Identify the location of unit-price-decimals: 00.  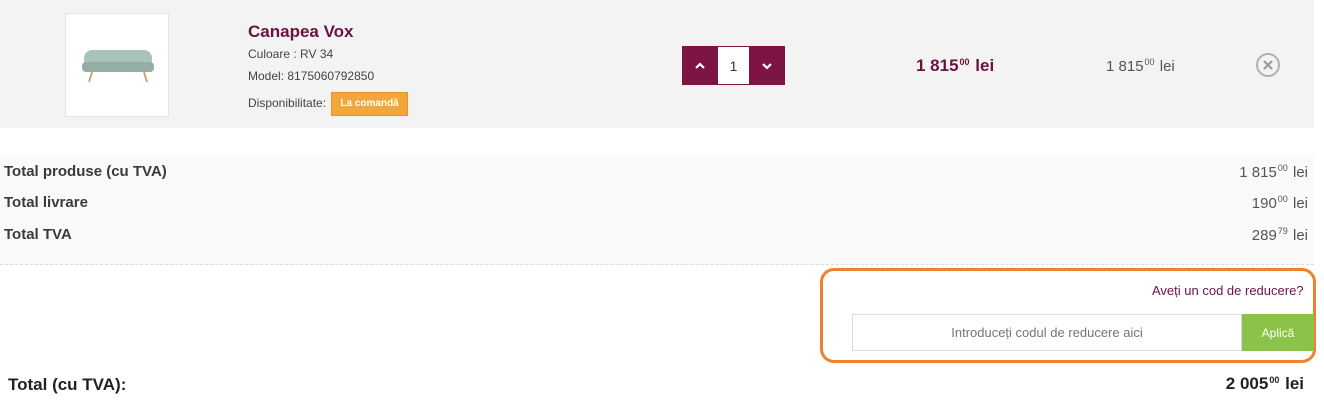
(1149, 62).